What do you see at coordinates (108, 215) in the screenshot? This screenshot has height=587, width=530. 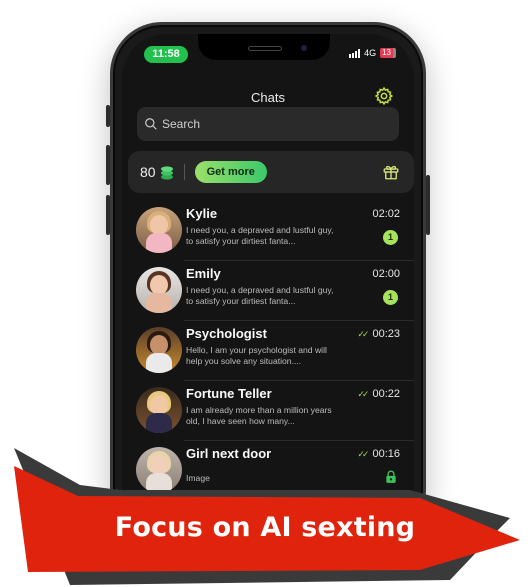 I see `volume-down-button` at bounding box center [108, 215].